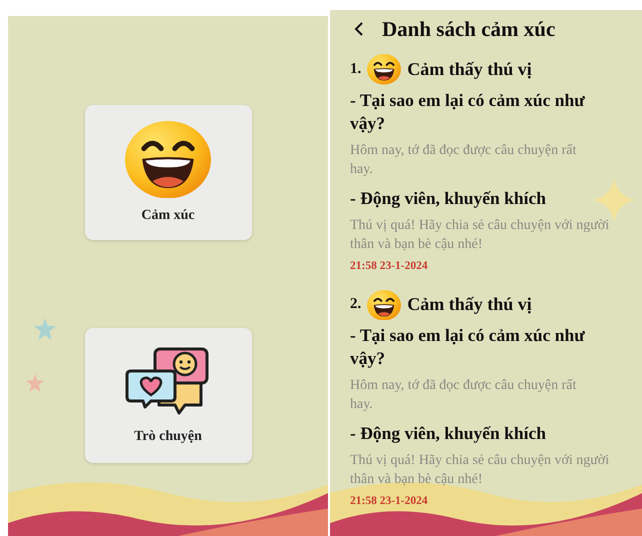 Image resolution: width=642 pixels, height=536 pixels. What do you see at coordinates (356, 305) in the screenshot?
I see `entry-number: 2.` at bounding box center [356, 305].